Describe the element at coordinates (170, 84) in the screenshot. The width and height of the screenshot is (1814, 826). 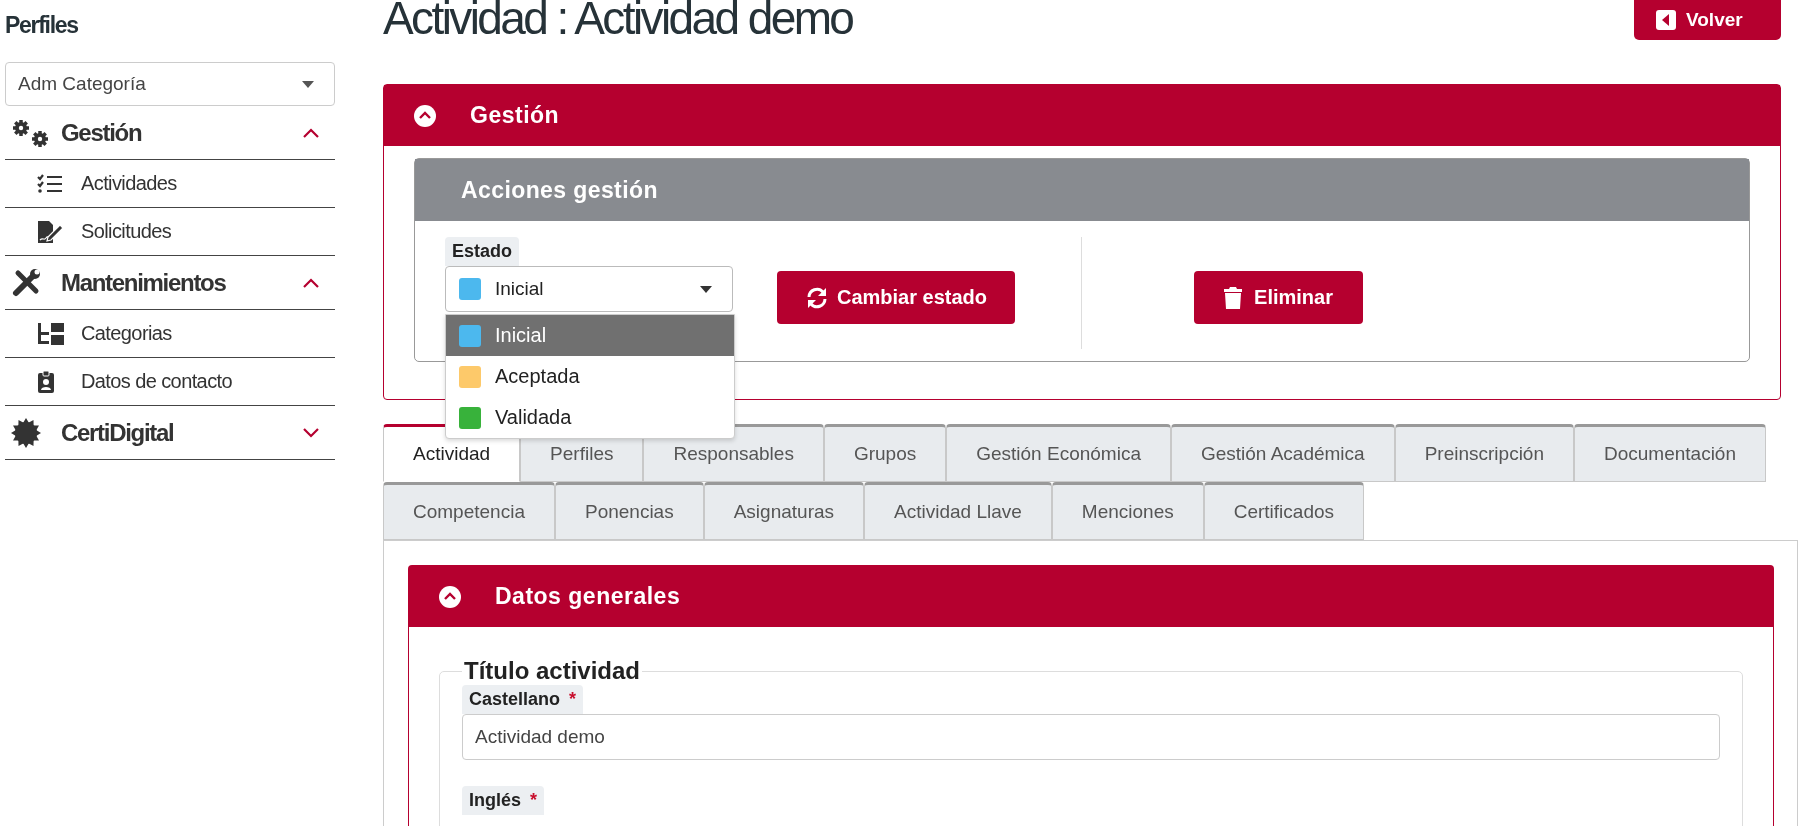
I see `profile-select: Adm Categoría` at that location.